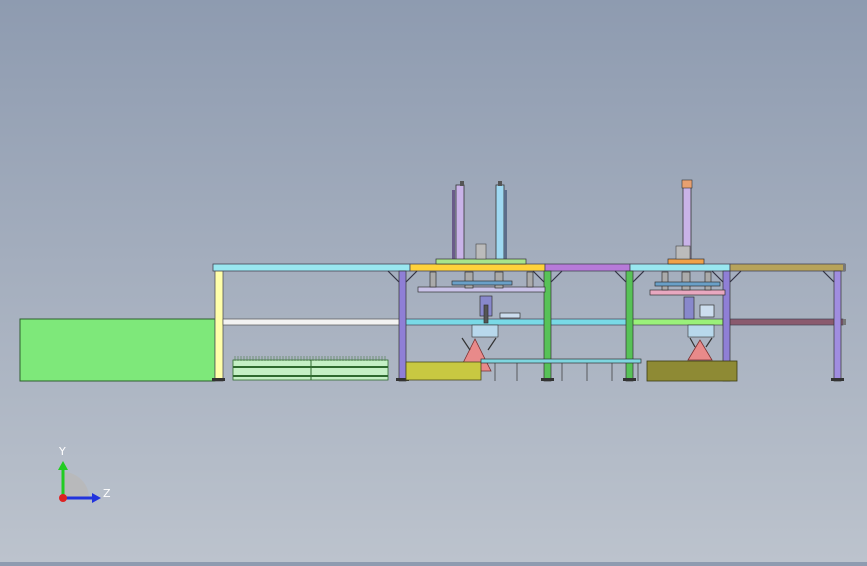  What do you see at coordinates (62, 451) in the screenshot?
I see `triad-y-label: Y` at bounding box center [62, 451].